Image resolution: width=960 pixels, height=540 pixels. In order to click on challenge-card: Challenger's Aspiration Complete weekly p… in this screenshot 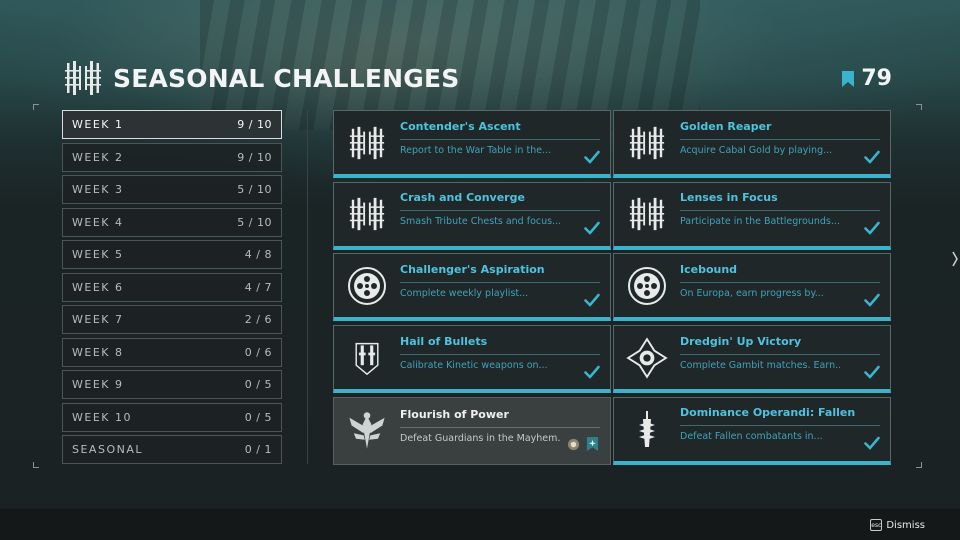, I will do `click(472, 287)`.